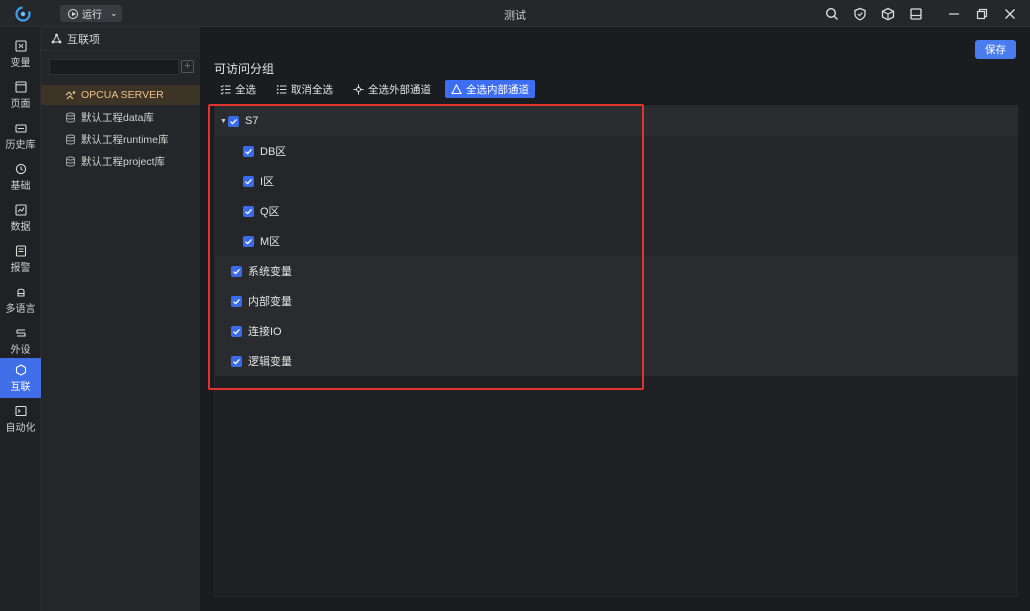 This screenshot has width=1030, height=611. I want to click on nav-label: 外设, so click(20, 350).